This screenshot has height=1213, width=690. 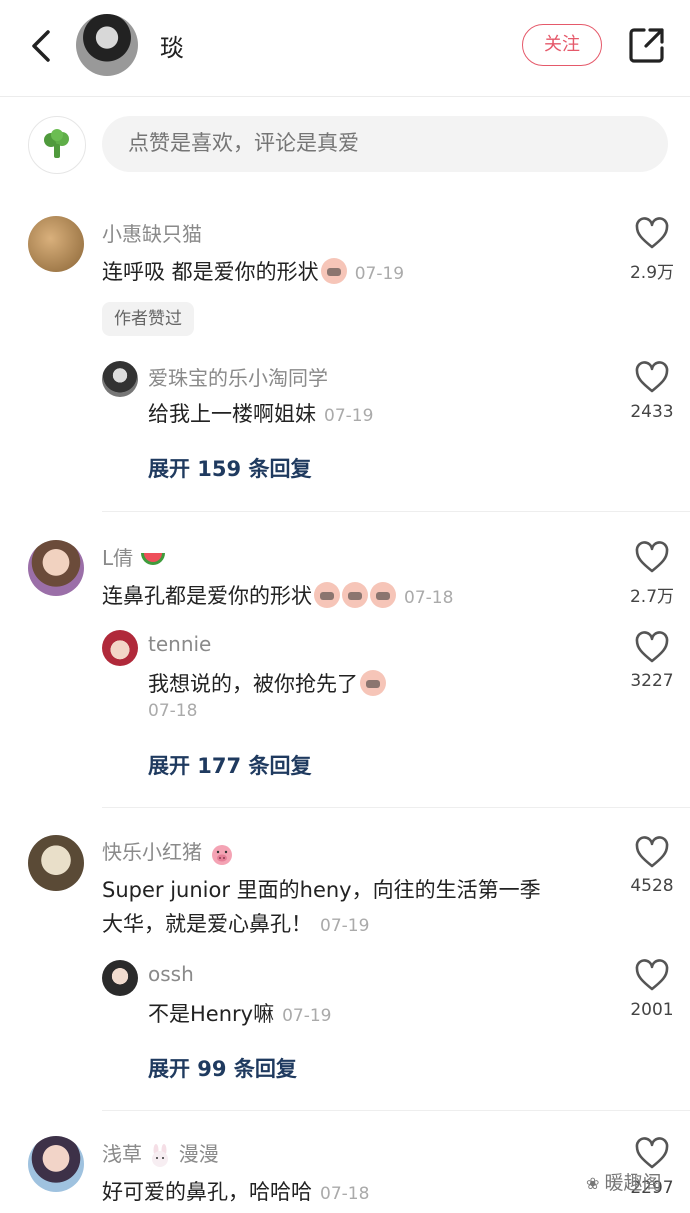 What do you see at coordinates (652, 597) in the screenshot?
I see `like-count: 2.7万` at bounding box center [652, 597].